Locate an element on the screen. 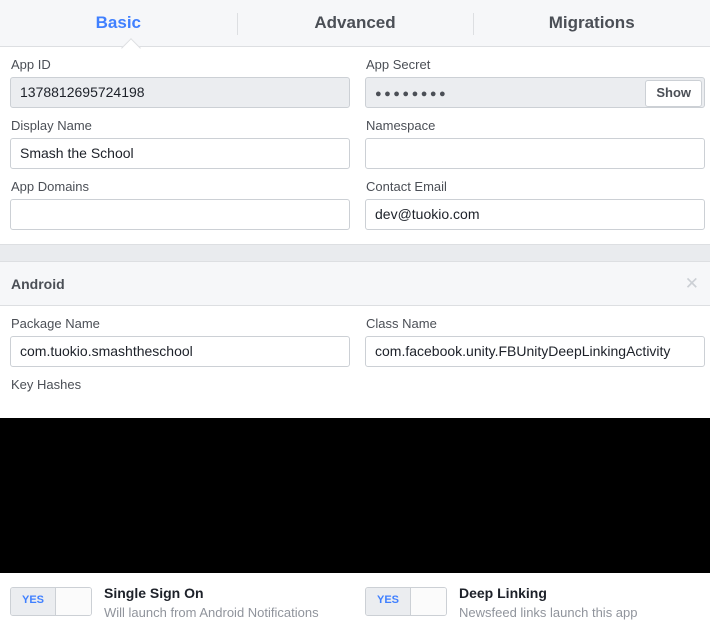 The image size is (710, 633). class-name-label: Class Name is located at coordinates (401, 323).